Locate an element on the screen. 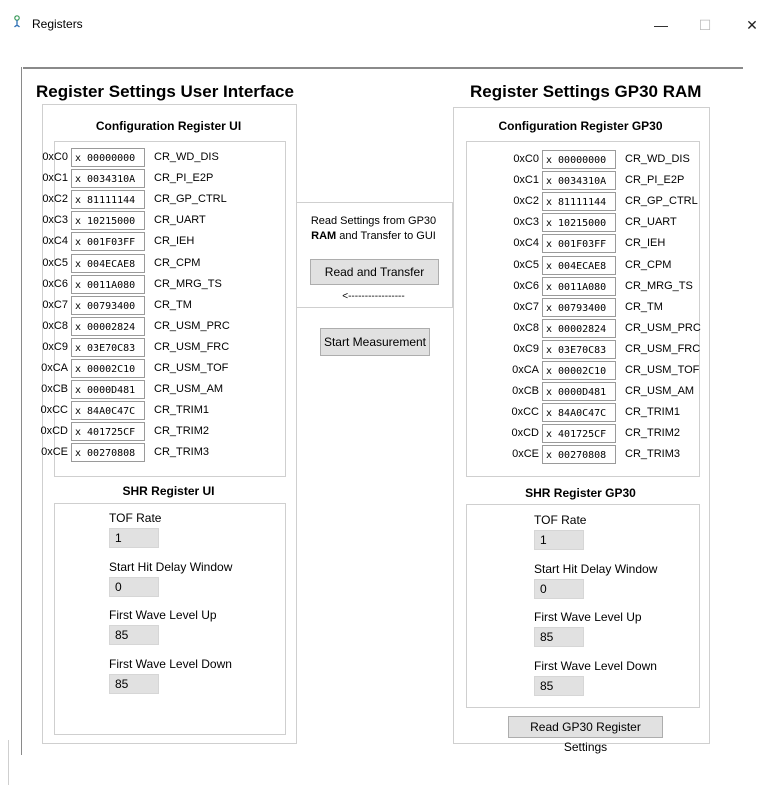  register-address: 0xC1 is located at coordinates (55, 178).